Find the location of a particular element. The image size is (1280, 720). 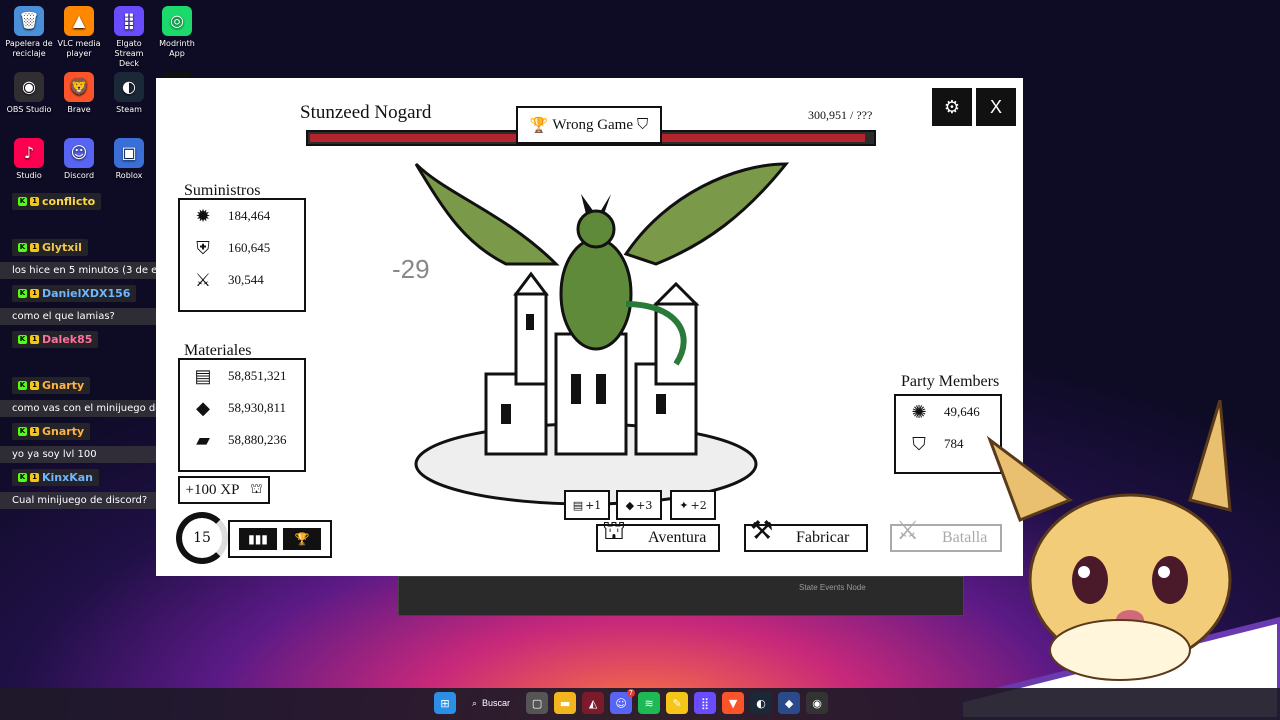

desktop-icon-label: Modrinth App is located at coordinates (177, 48).